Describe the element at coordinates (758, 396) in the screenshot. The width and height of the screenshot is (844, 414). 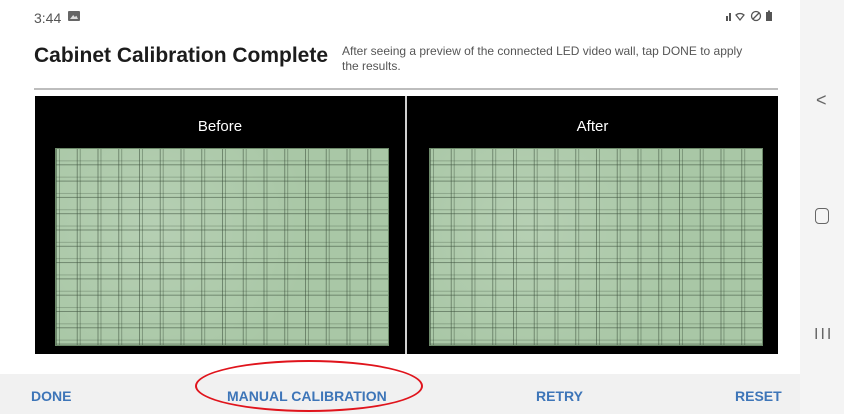
I see `reset-button: RESET` at that location.